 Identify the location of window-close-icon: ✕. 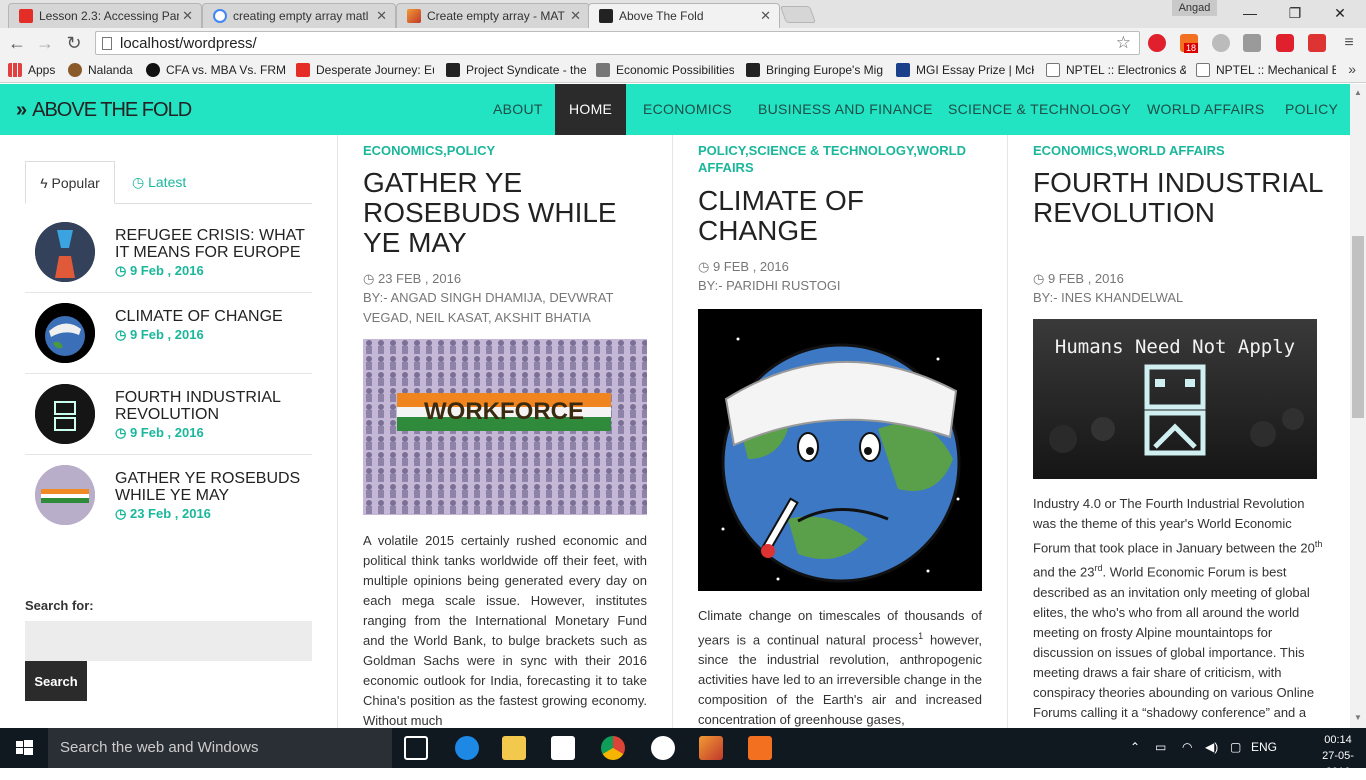
(1340, 13).